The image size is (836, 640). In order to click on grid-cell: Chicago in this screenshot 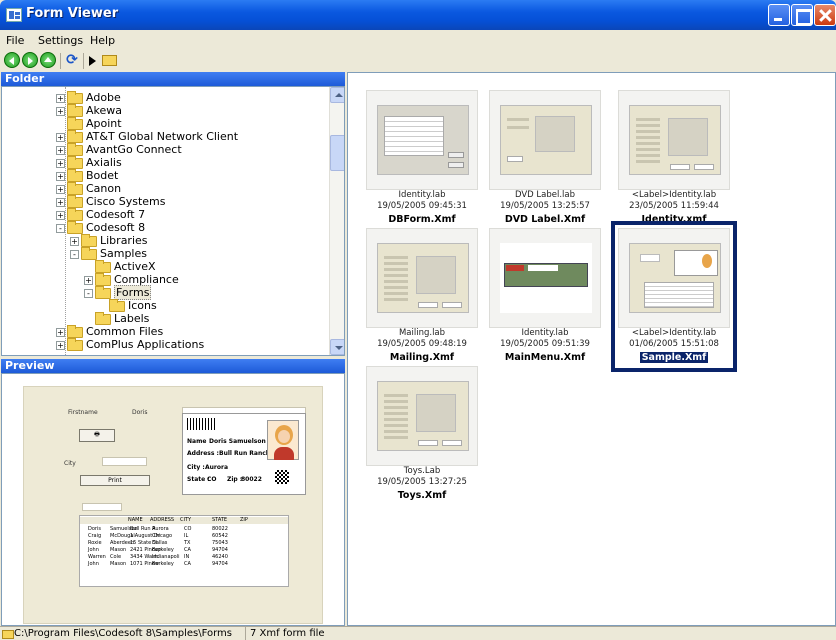, I will do `click(162, 536)`.